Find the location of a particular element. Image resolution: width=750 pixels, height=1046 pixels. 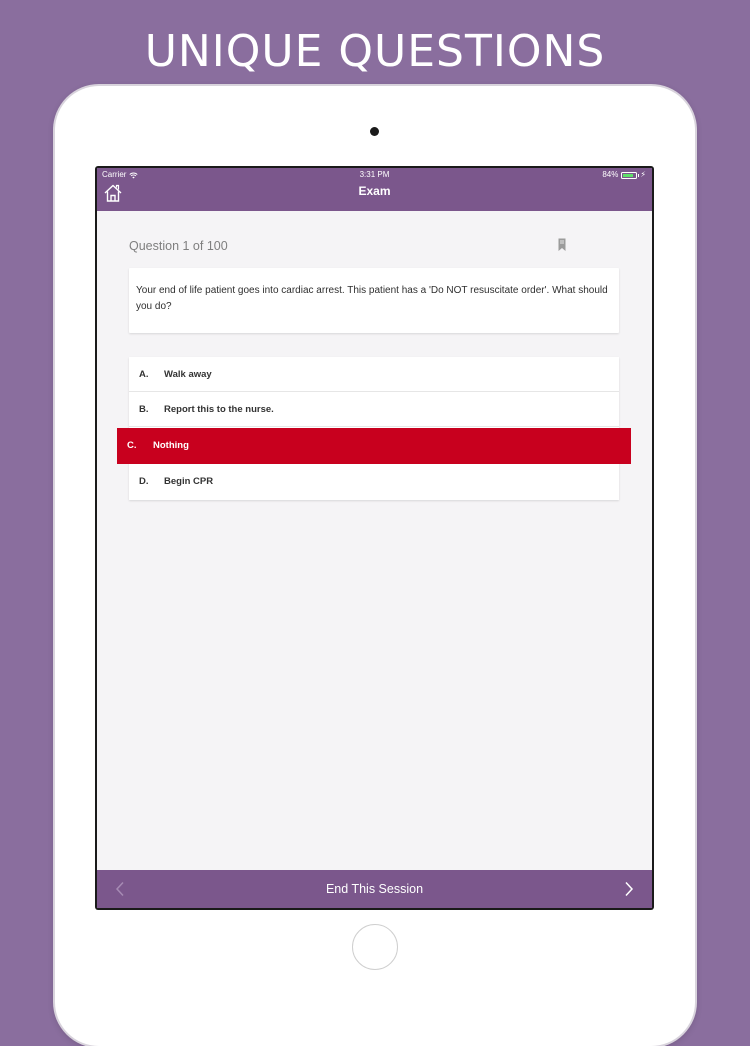

end-session-button: End This Session is located at coordinates (374, 889).